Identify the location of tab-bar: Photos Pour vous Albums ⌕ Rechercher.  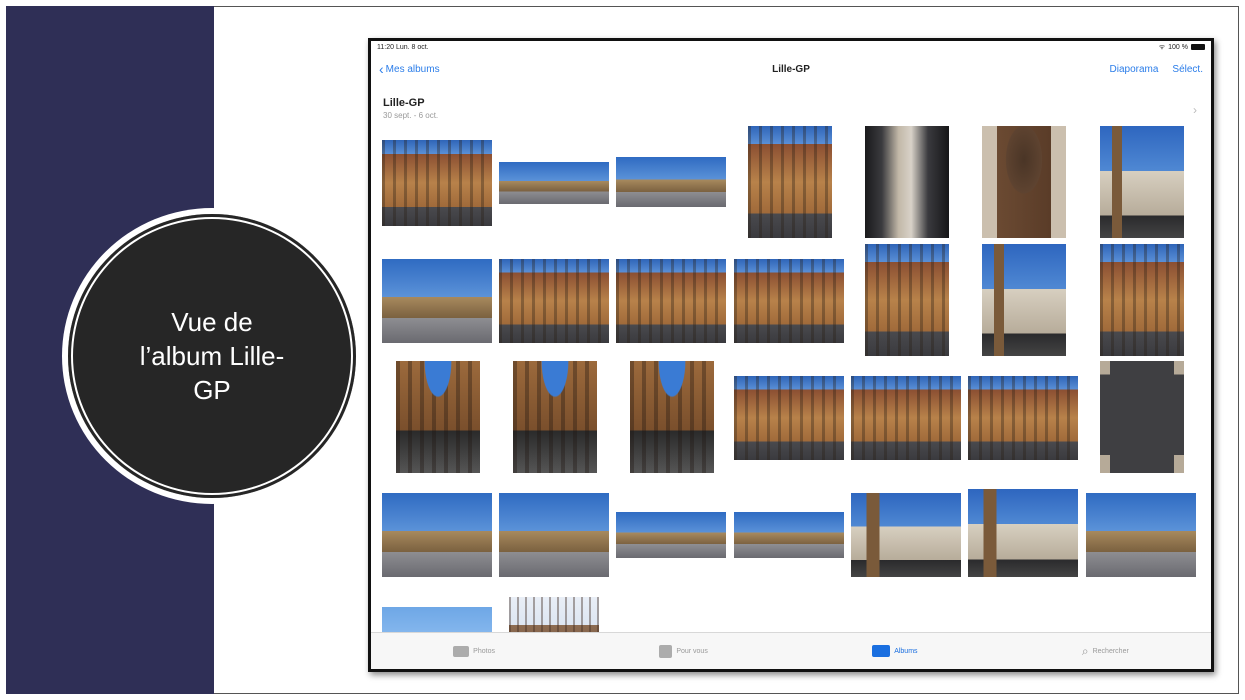
(791, 650).